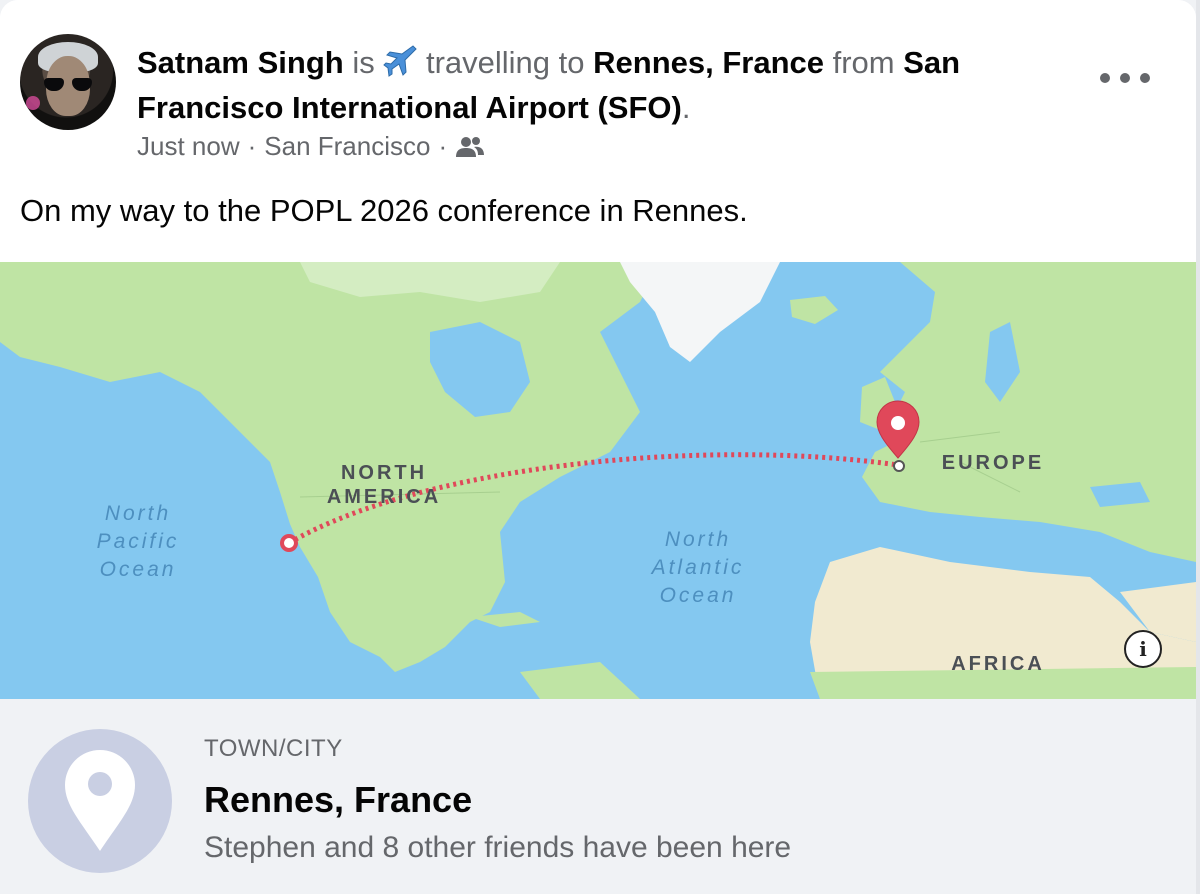  Describe the element at coordinates (470, 147) in the screenshot. I see `friends-icon` at that location.